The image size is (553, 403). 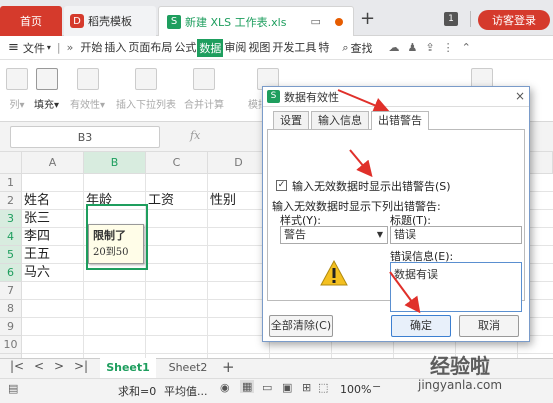 I want to click on row-header: 10, so click(x=11, y=345).